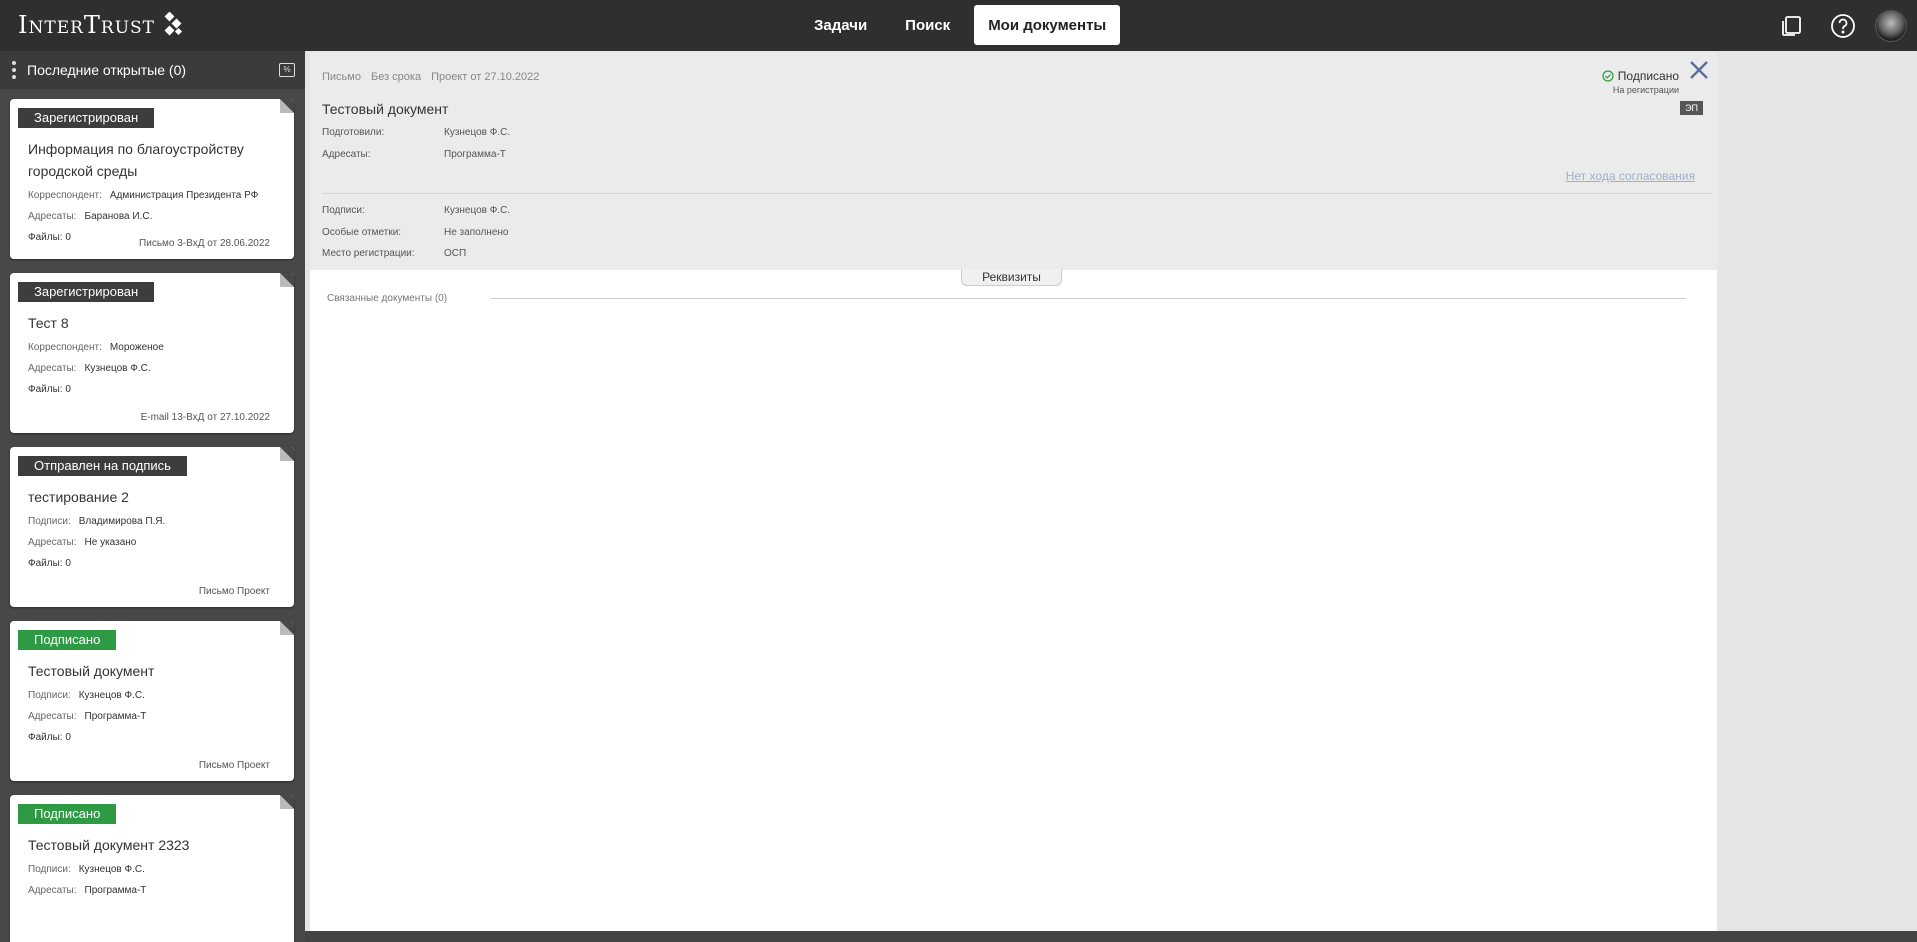 This screenshot has height=942, width=1917. What do you see at coordinates (89, 368) in the screenshot?
I see `card-row-addressees: Адресаты: Кузнецов Ф.С.` at bounding box center [89, 368].